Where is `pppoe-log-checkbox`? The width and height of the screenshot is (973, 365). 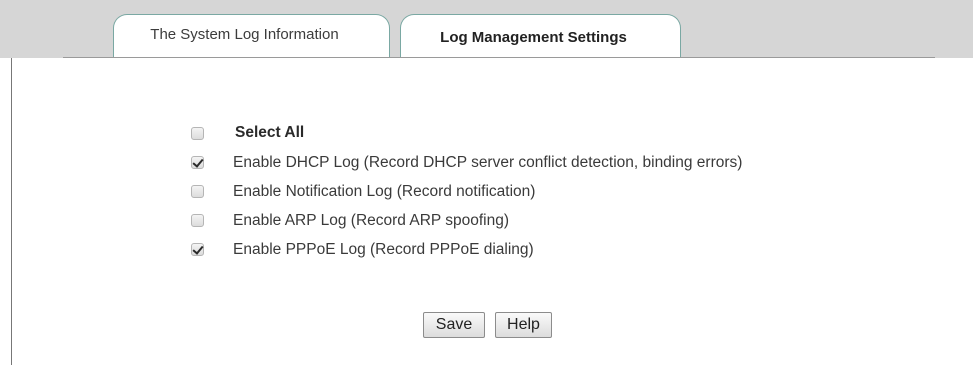
pppoe-log-checkbox is located at coordinates (197, 249).